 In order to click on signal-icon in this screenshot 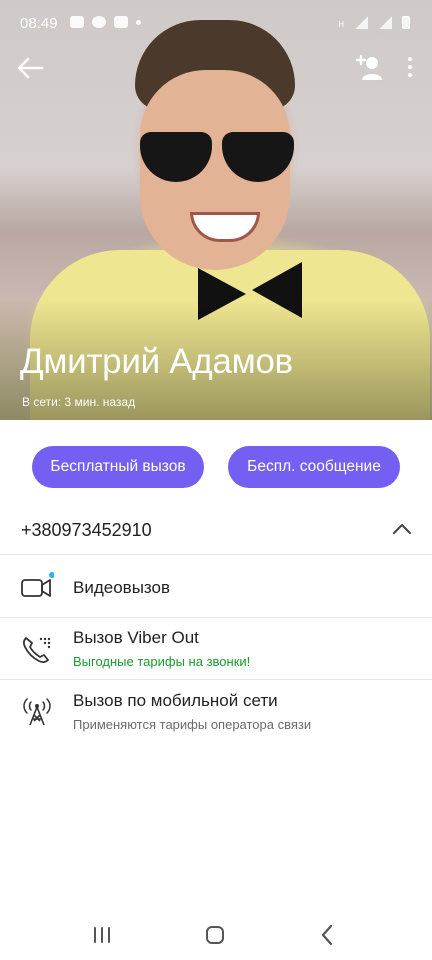, I will do `click(361, 23)`.